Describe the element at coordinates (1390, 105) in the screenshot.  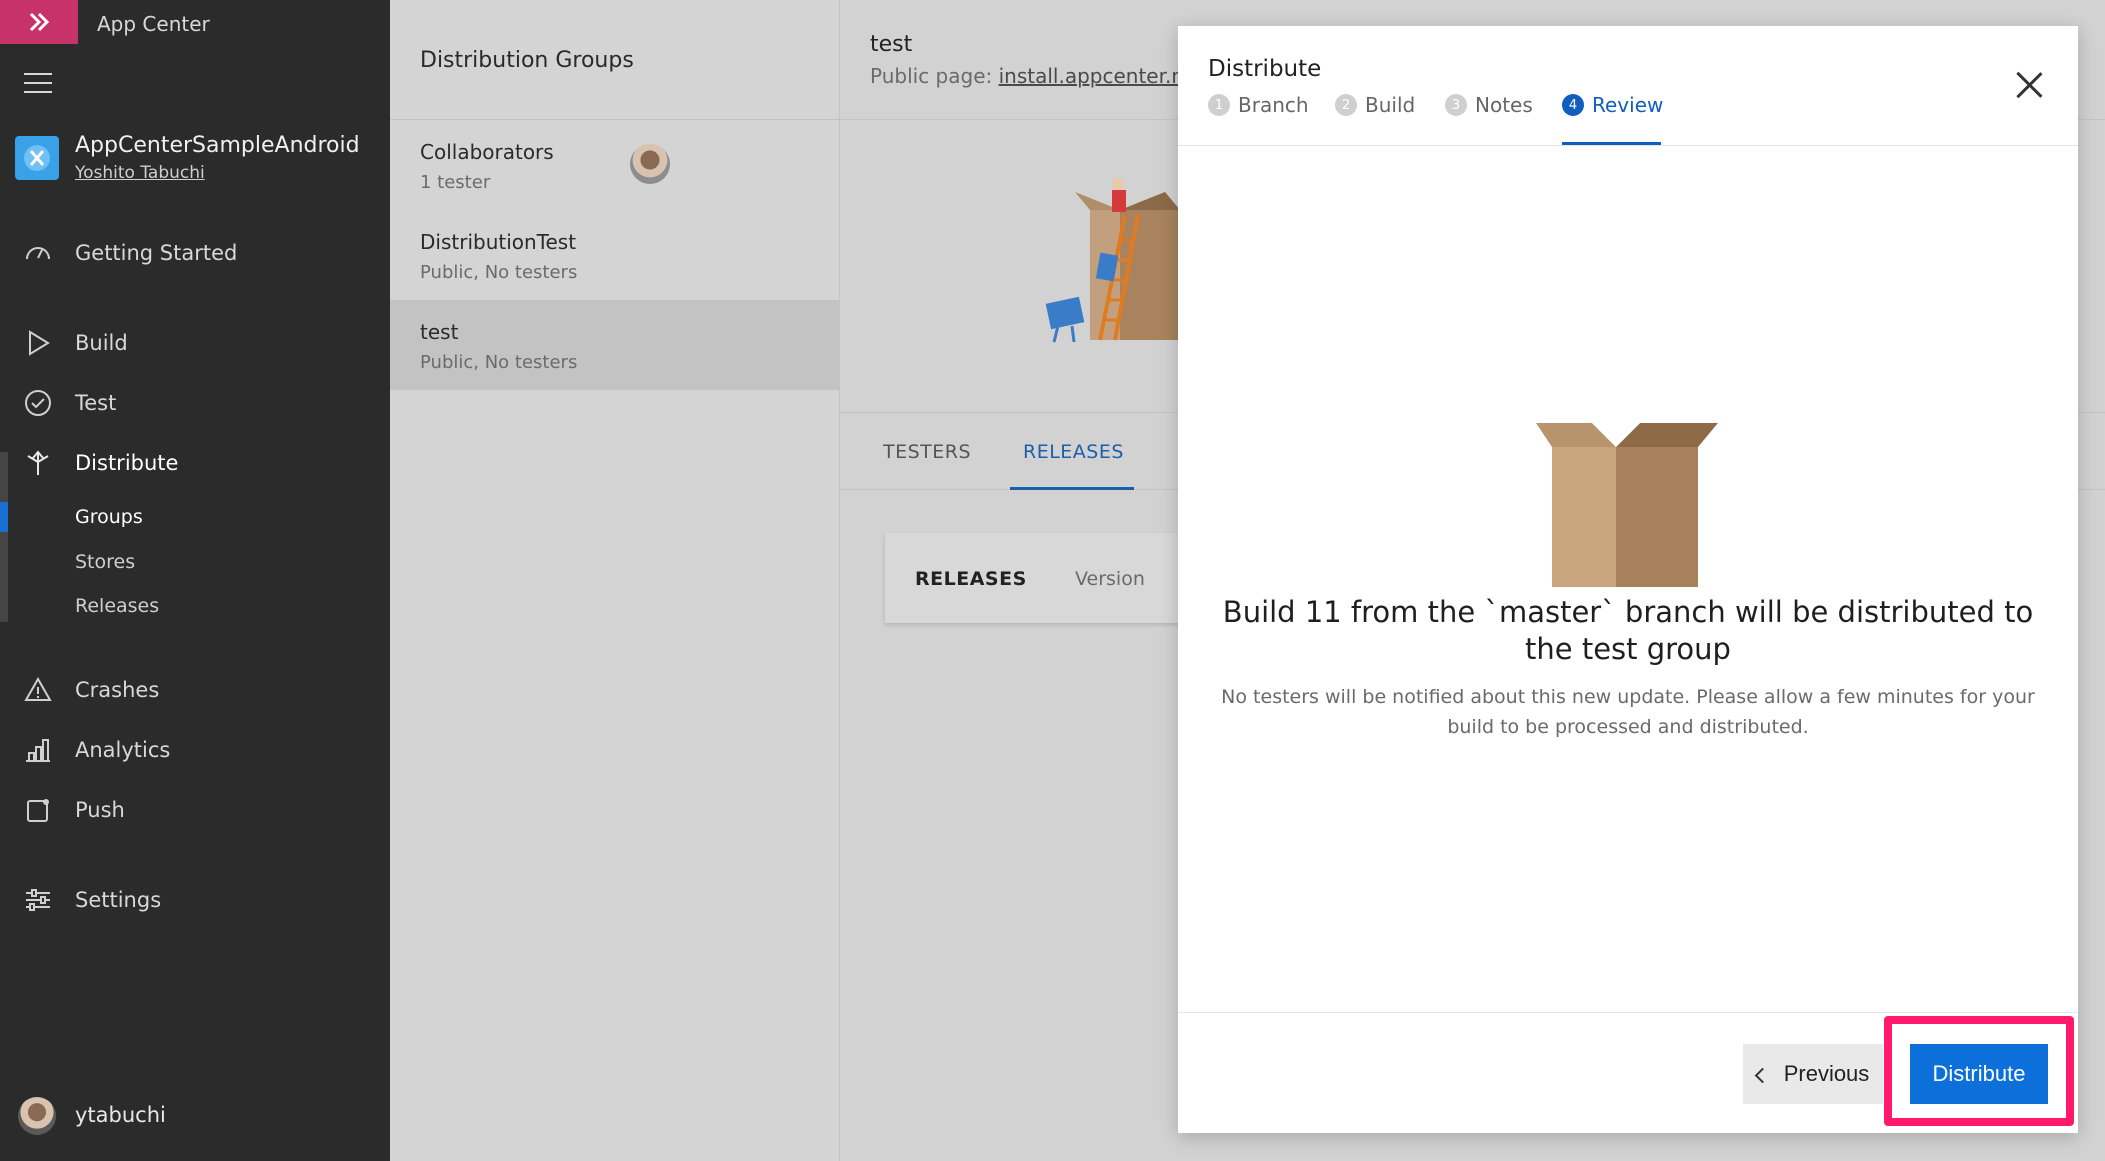
I see `step-label: Build` at that location.